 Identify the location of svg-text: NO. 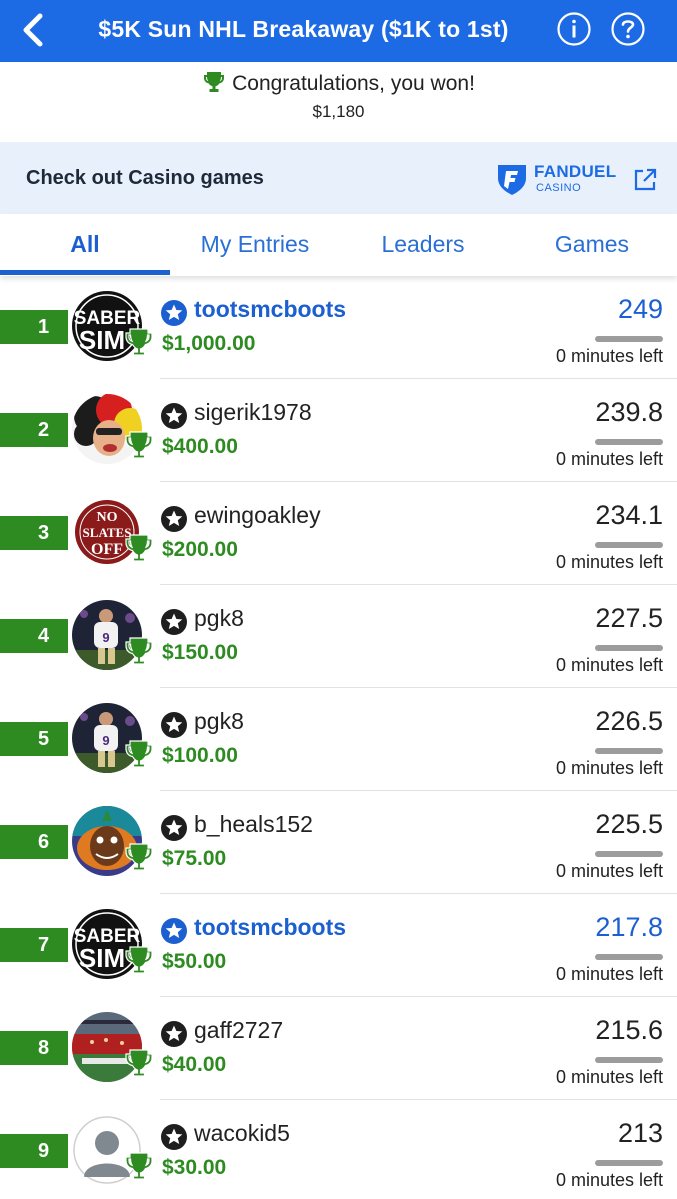
(107, 517).